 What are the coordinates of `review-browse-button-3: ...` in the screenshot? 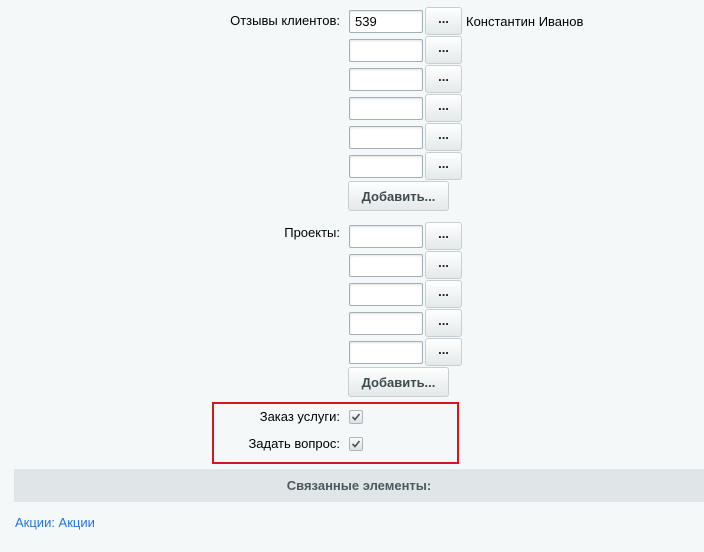 It's located at (443, 79).